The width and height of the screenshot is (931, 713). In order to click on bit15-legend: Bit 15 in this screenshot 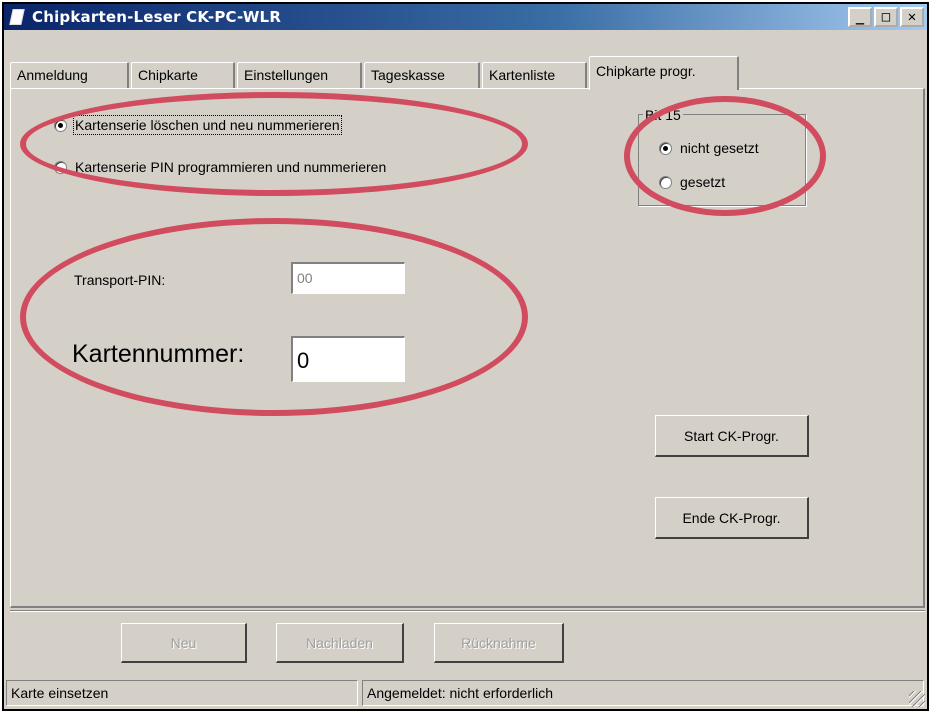, I will do `click(663, 115)`.